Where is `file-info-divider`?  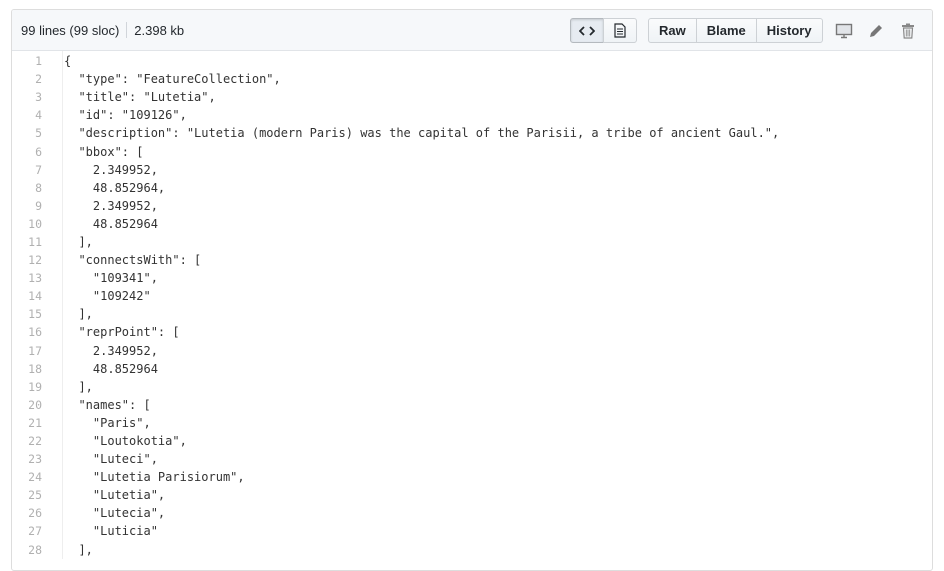
file-info-divider is located at coordinates (127, 30).